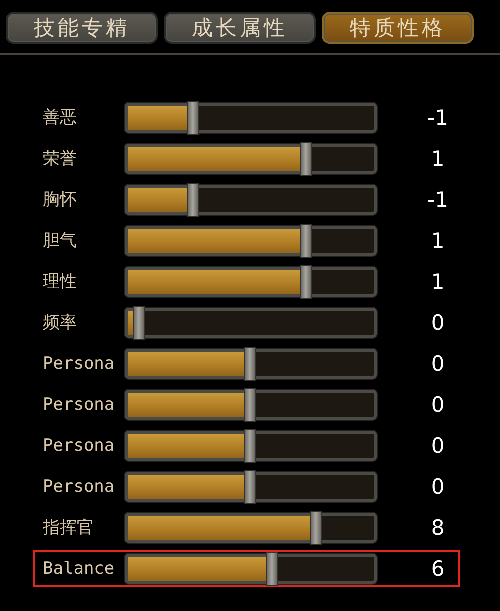 Image resolution: width=500 pixels, height=611 pixels. I want to click on tab: 技能专精, so click(82, 28).